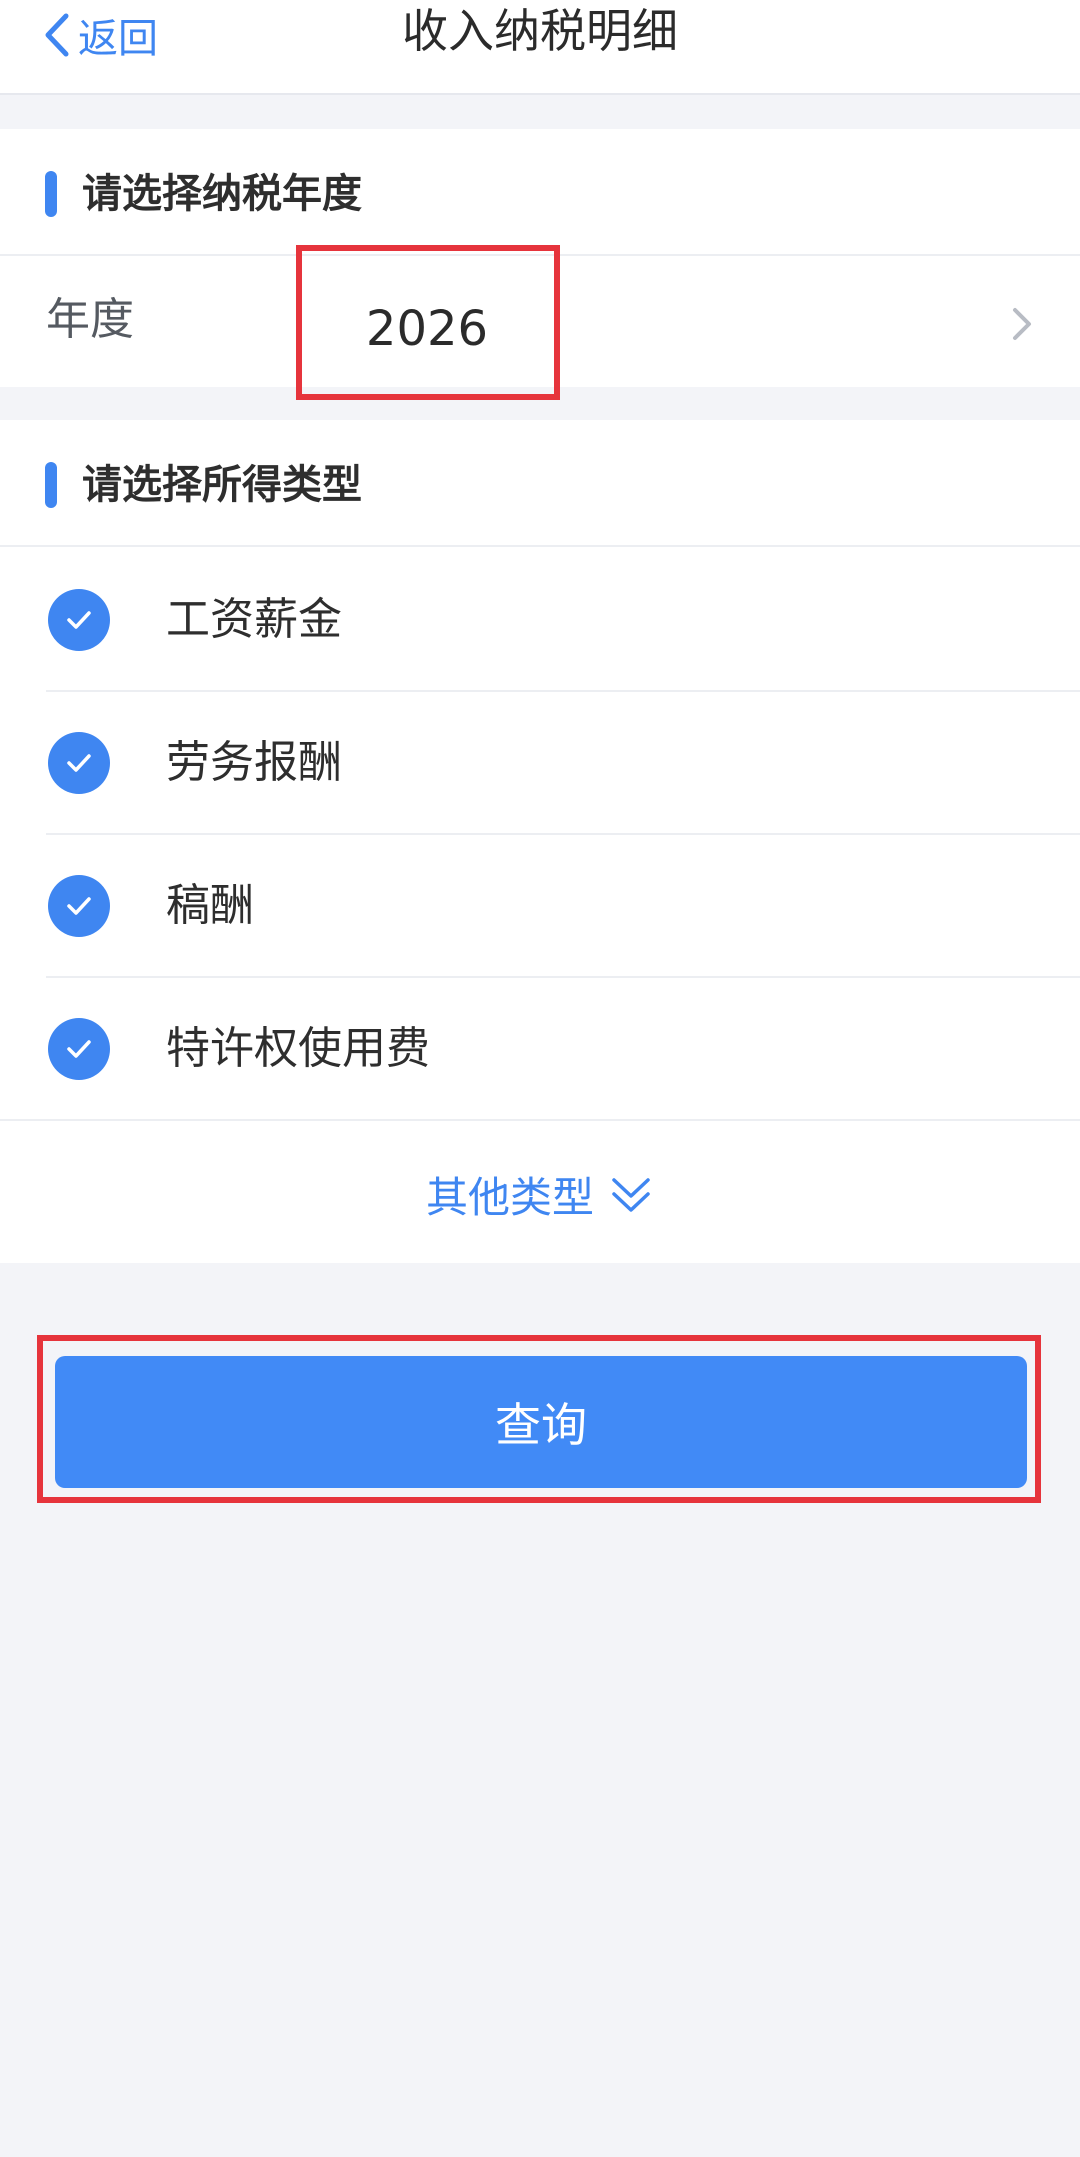 The image size is (1080, 2157). What do you see at coordinates (210, 905) in the screenshot?
I see `type-label: 稿酬` at bounding box center [210, 905].